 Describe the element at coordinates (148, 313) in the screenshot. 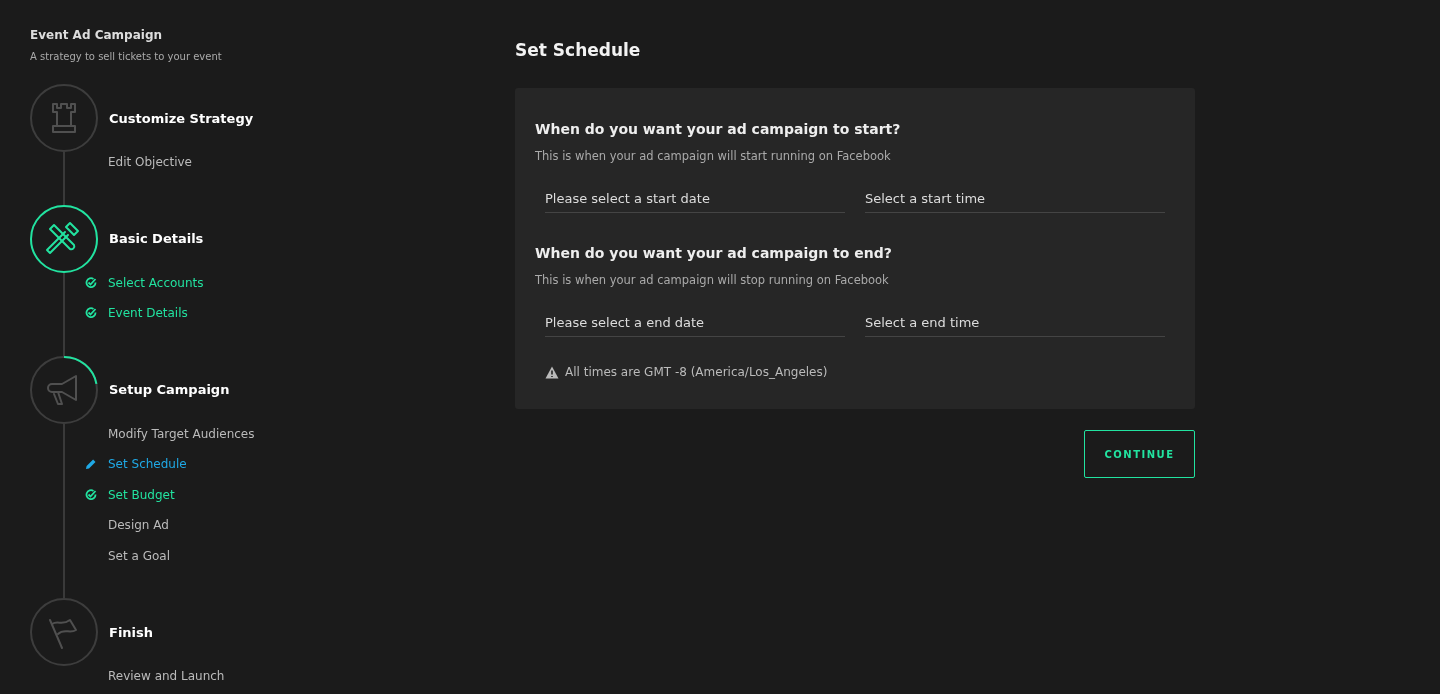

I see `step-link: Event Details` at that location.